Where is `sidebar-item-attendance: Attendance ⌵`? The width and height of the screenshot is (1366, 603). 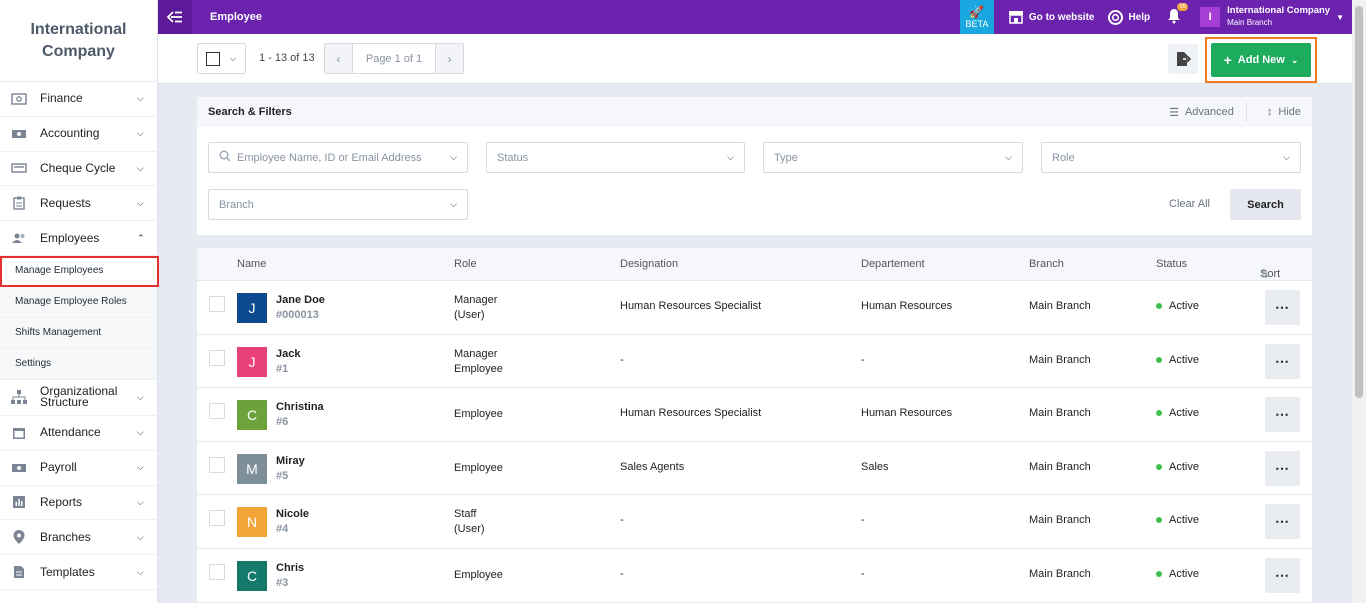 sidebar-item-attendance: Attendance ⌵ is located at coordinates (78, 433).